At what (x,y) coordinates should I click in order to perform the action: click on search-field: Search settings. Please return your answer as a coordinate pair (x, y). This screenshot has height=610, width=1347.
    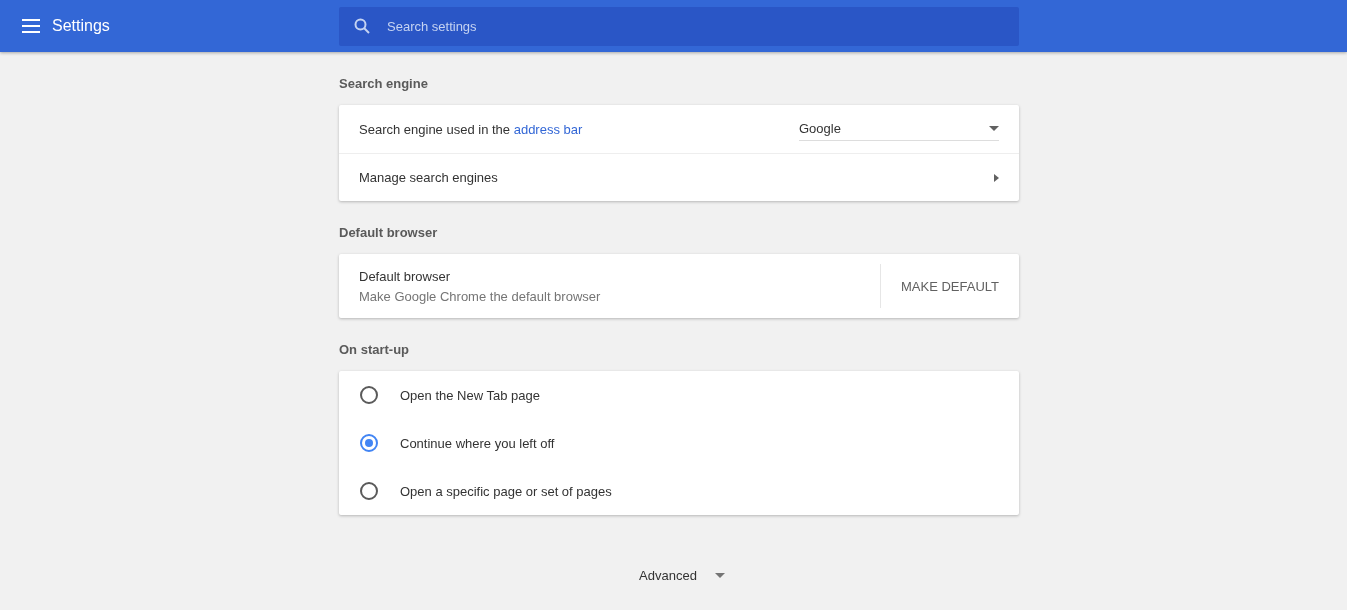
    Looking at the image, I should click on (679, 26).